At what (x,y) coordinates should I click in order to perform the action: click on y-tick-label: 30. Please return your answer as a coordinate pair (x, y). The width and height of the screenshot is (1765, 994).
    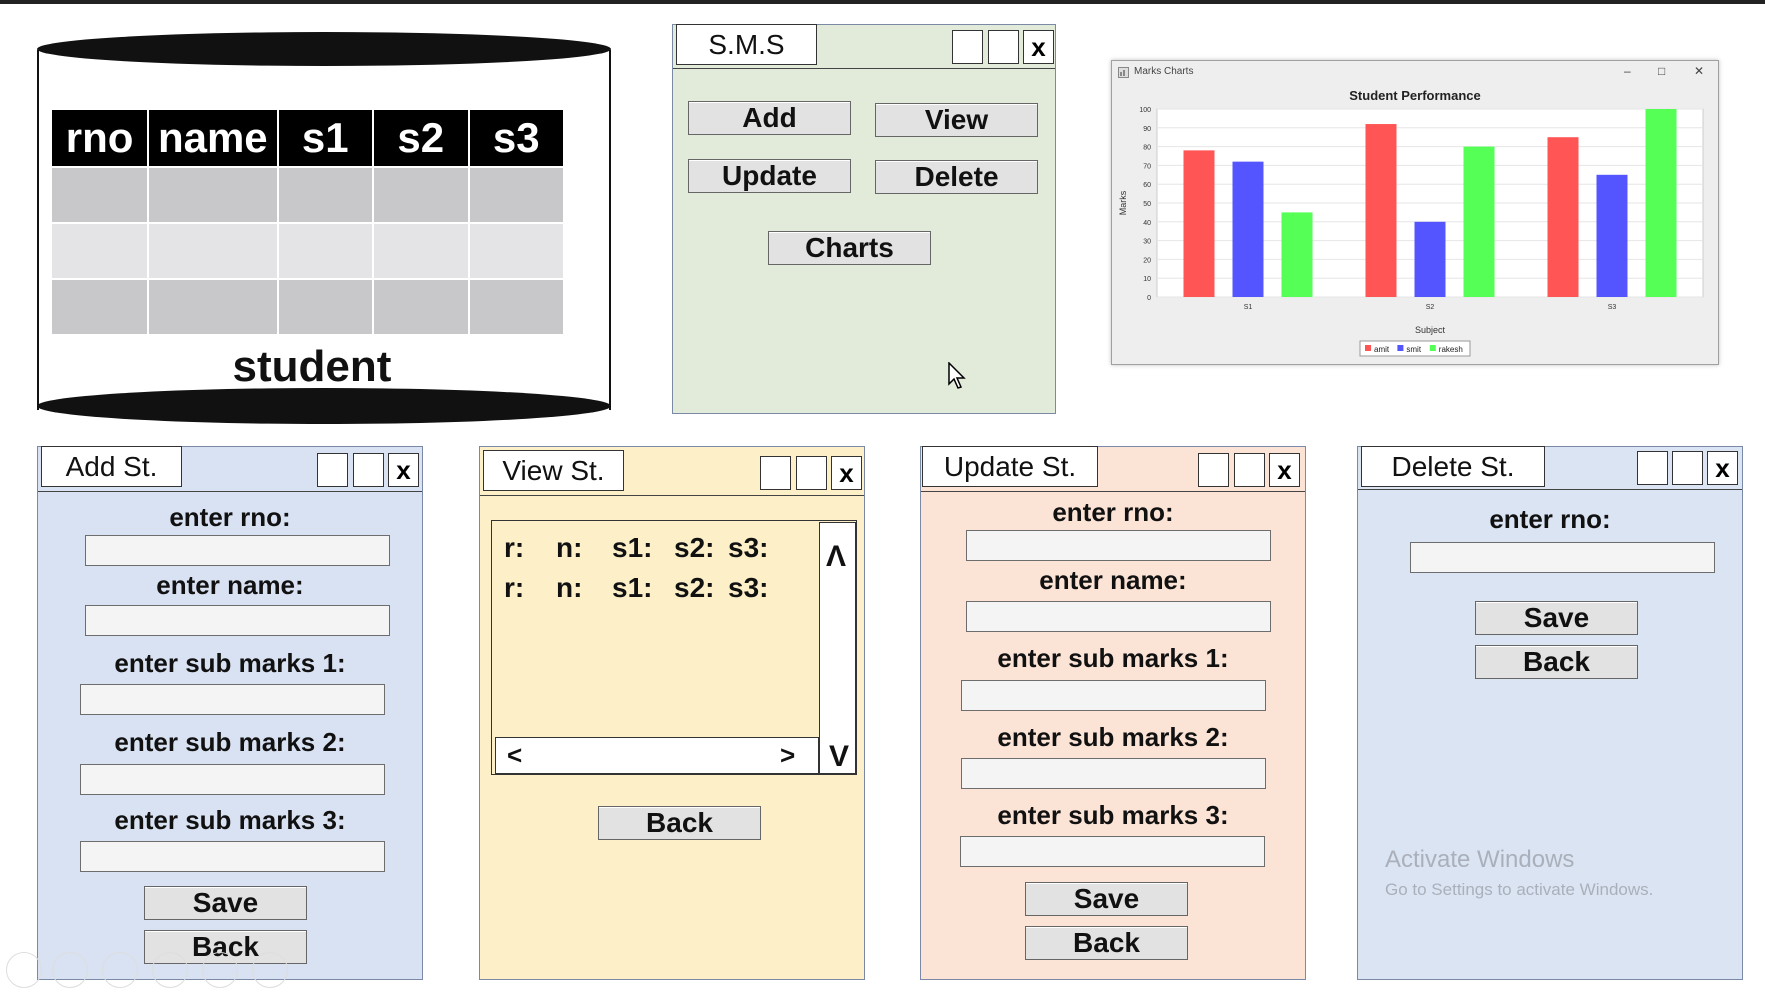
    Looking at the image, I should click on (1147, 242).